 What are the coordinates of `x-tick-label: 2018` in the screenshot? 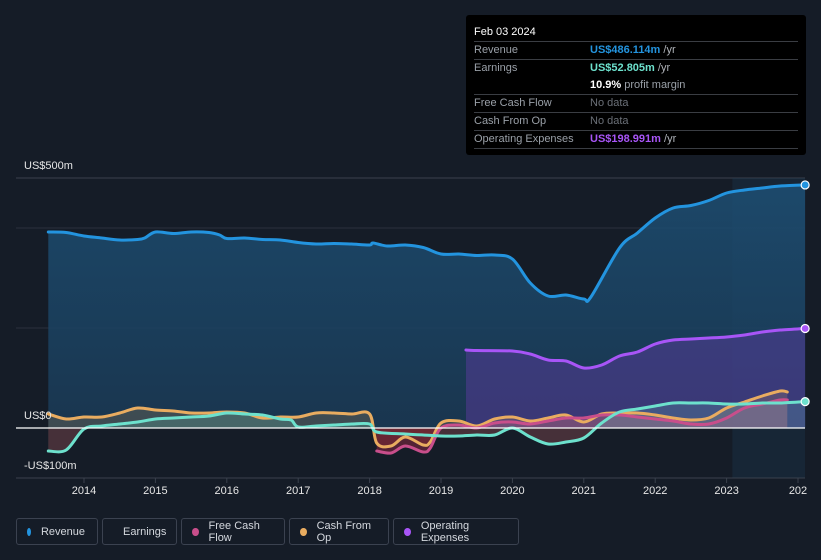 It's located at (369, 491).